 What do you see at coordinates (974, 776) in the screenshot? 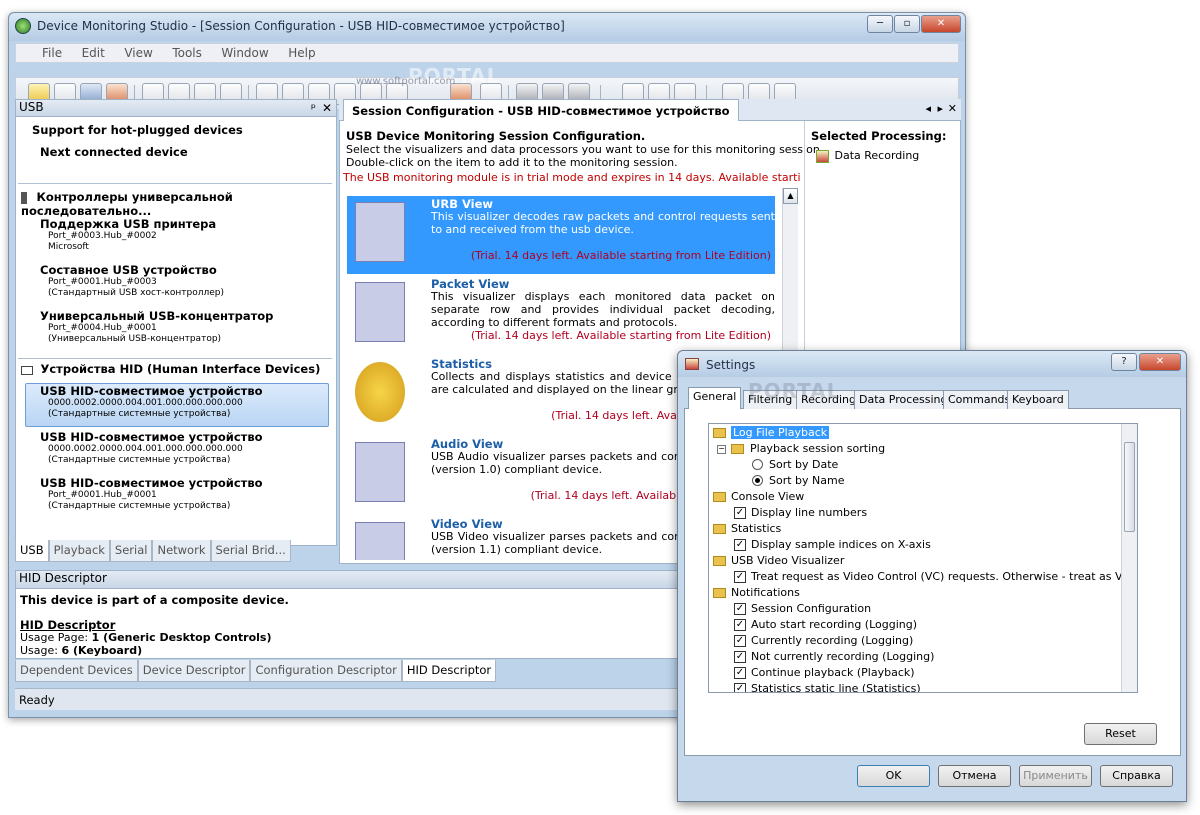
I see `cancel-button: Отмена` at bounding box center [974, 776].